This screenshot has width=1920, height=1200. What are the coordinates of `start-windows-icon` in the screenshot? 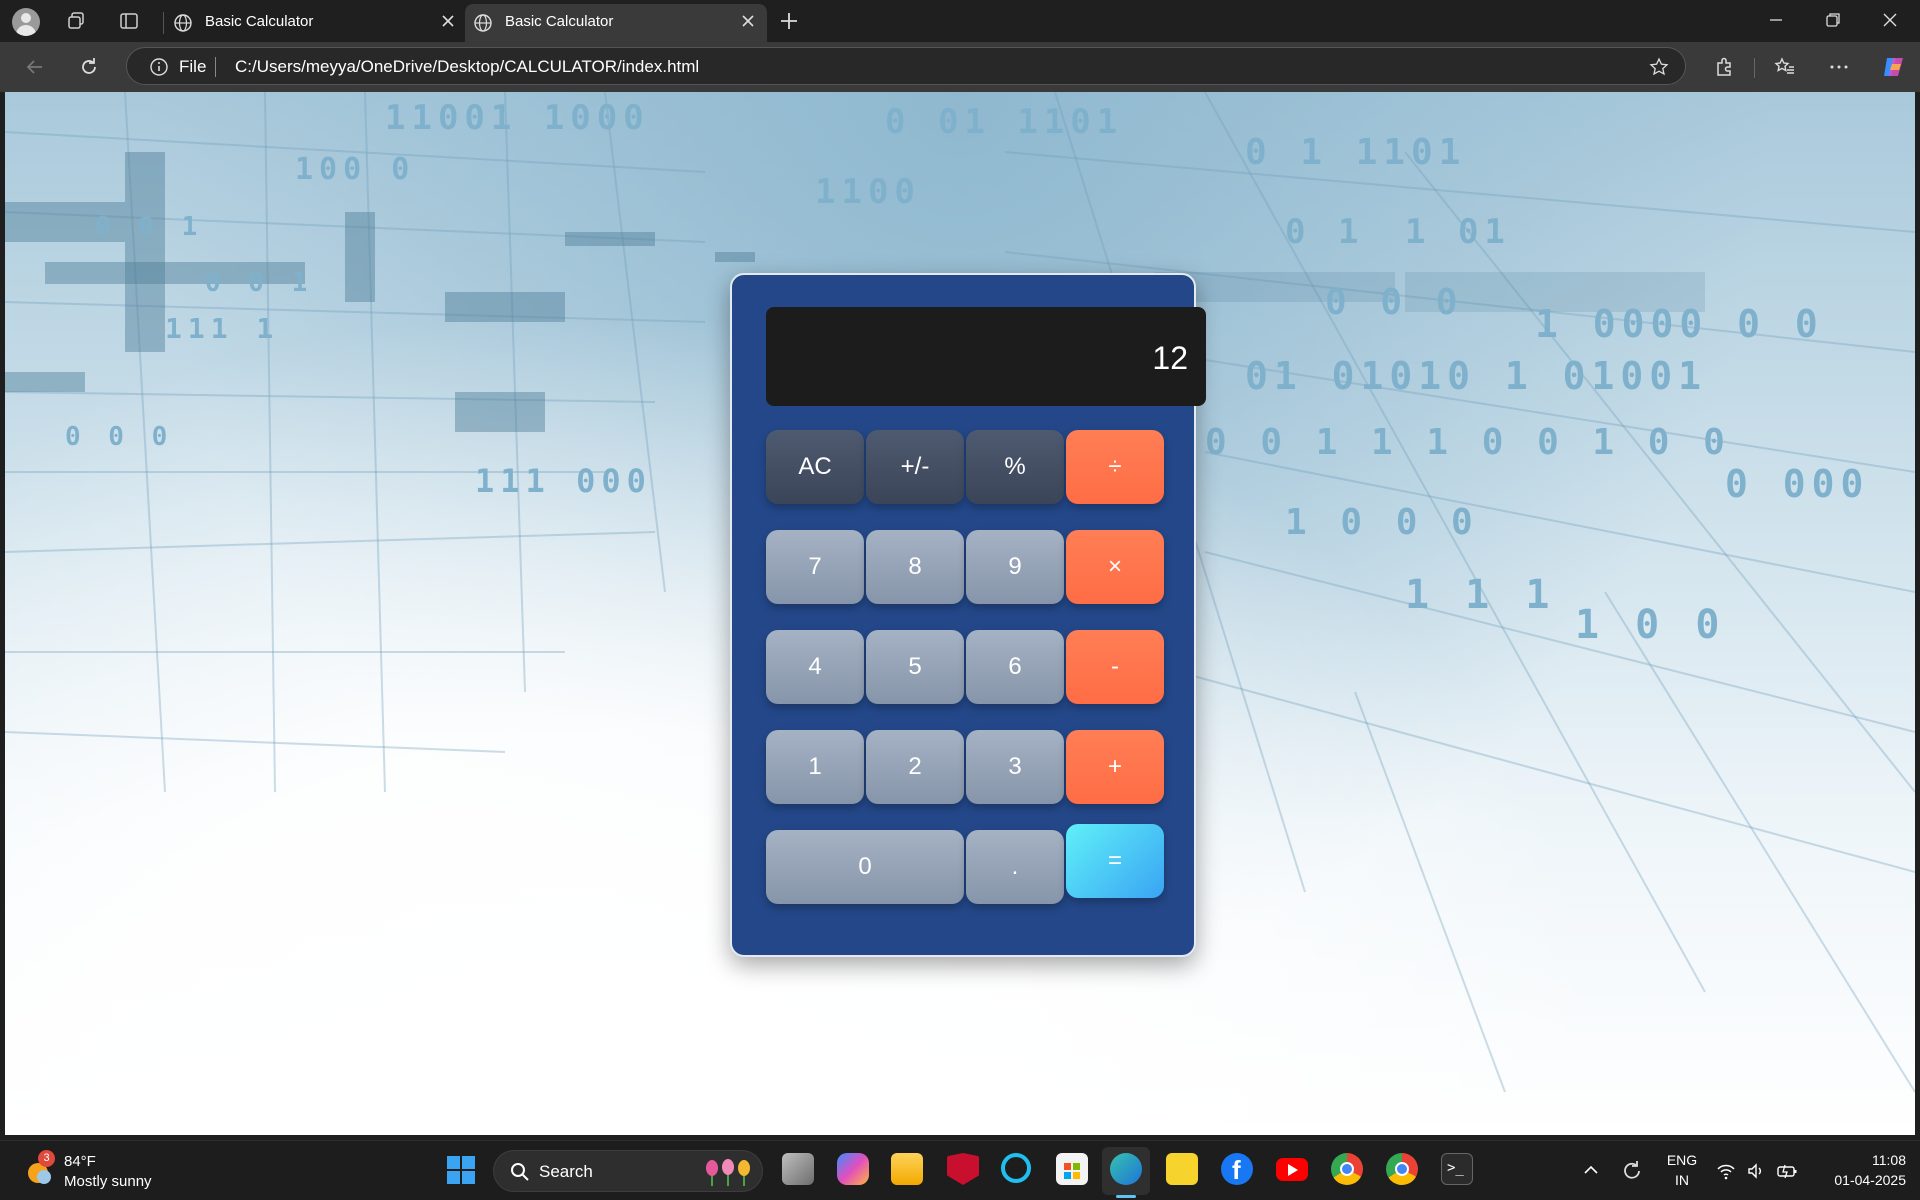 It's located at (461, 1170).